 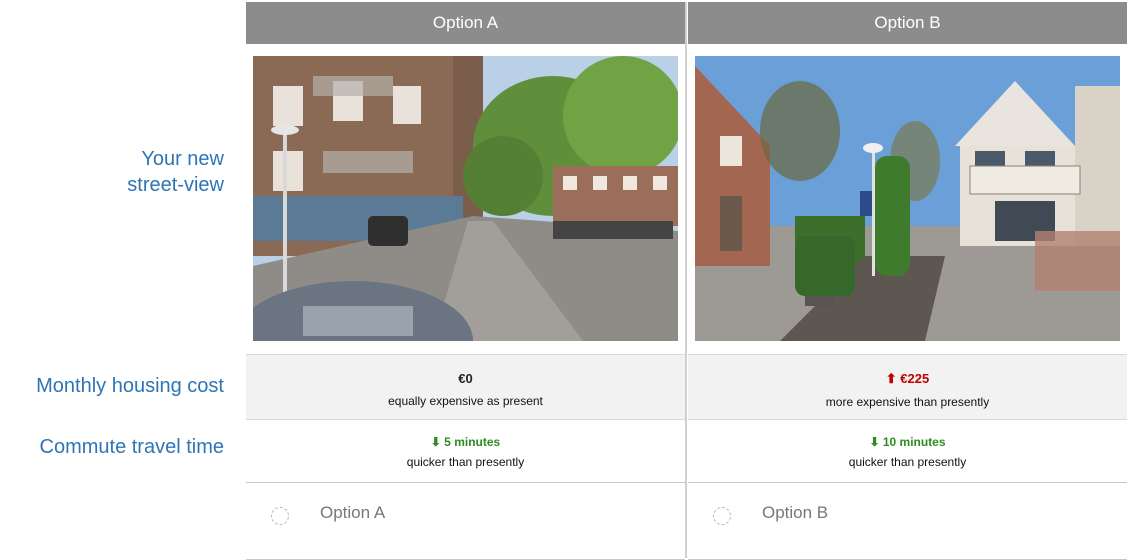 I want to click on option-a-commute-description: quicker than presently, so click(x=465, y=462).